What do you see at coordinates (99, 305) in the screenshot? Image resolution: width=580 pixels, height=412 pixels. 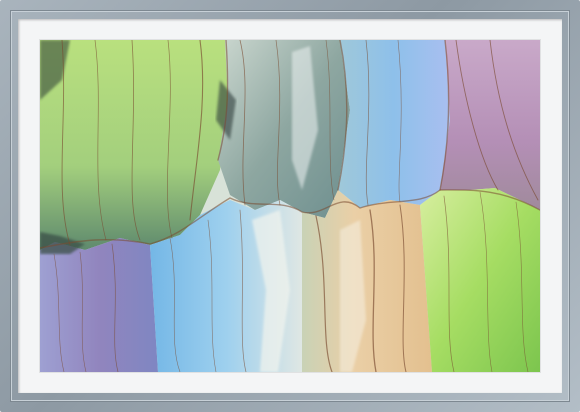 I see `violet-wash` at bounding box center [99, 305].